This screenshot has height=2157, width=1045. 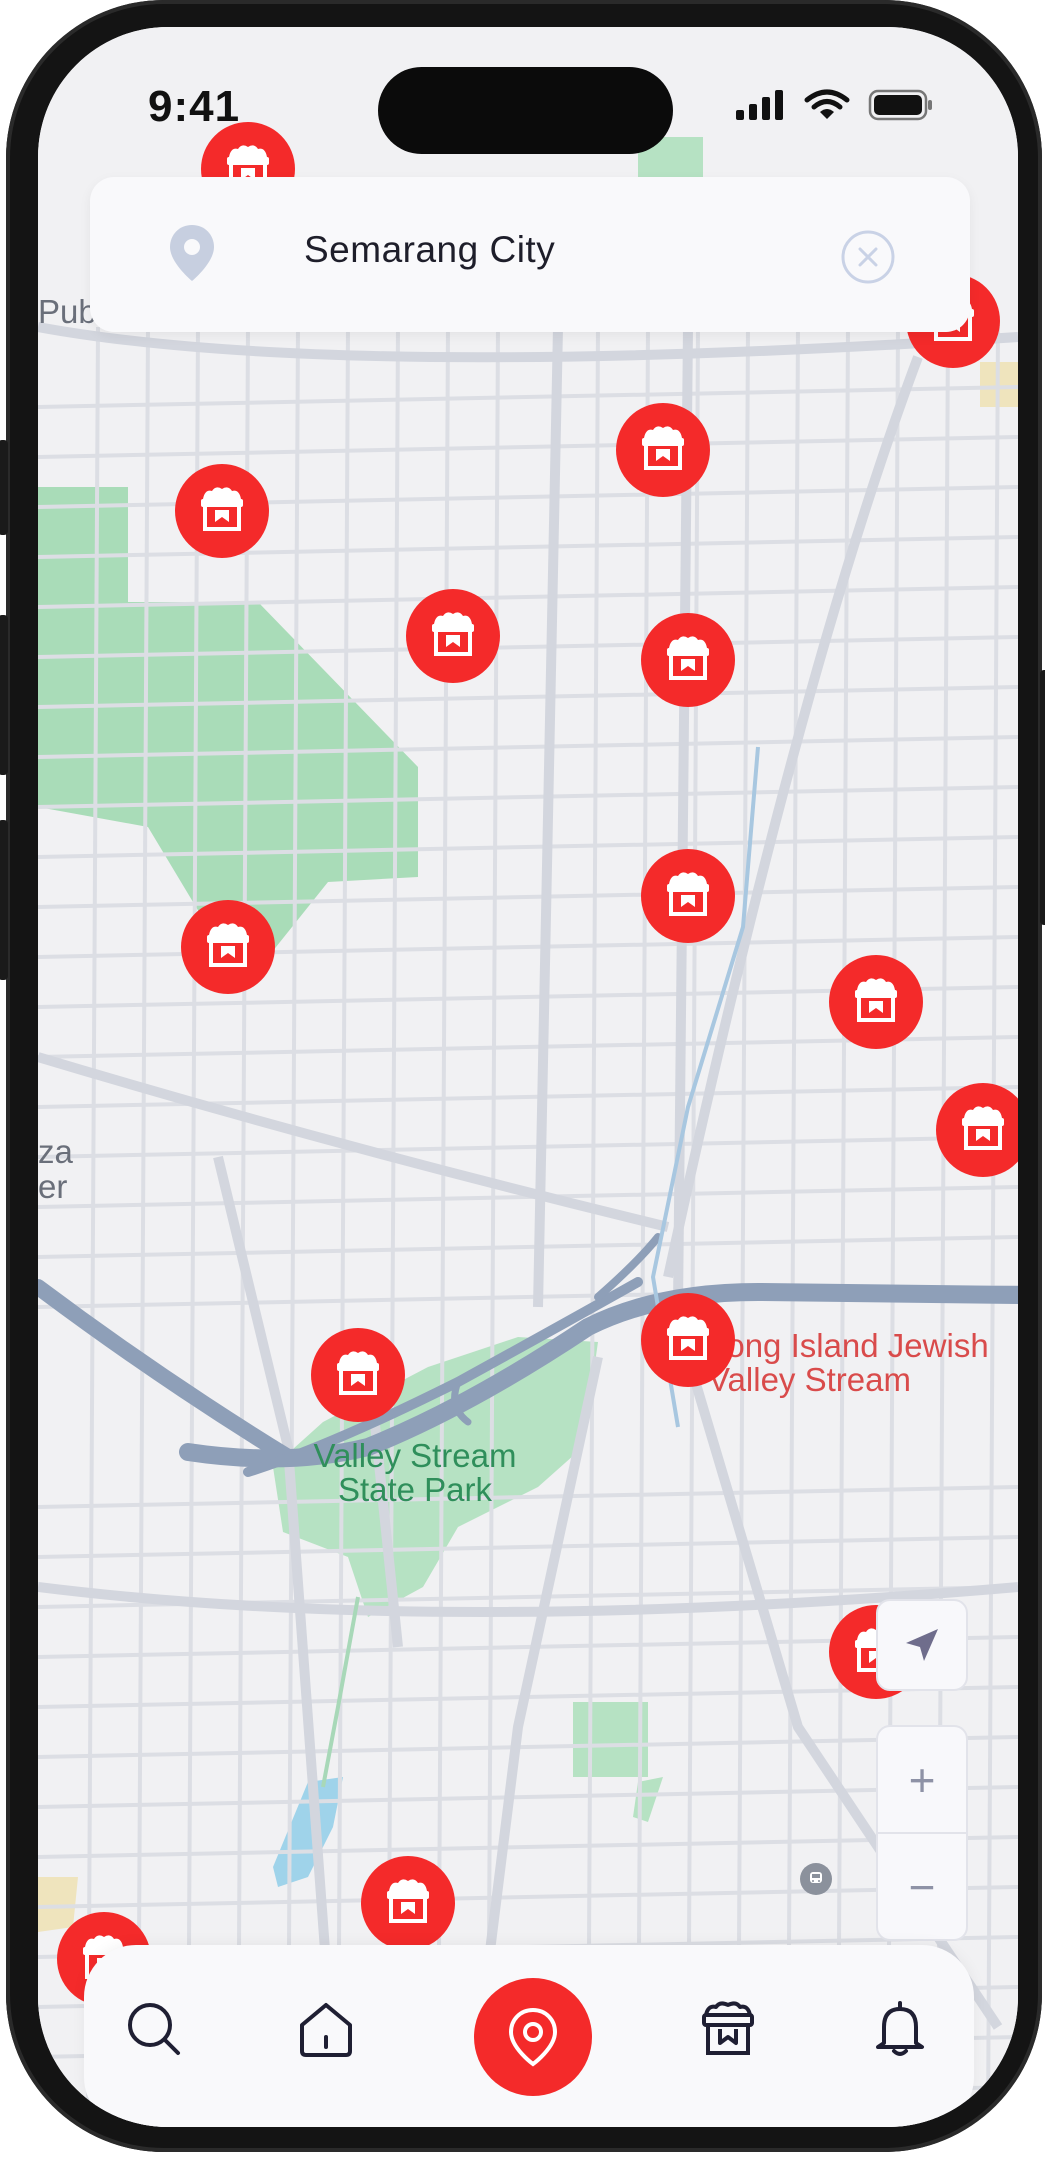 I want to click on nav-map-active, so click(x=533, y=2037).